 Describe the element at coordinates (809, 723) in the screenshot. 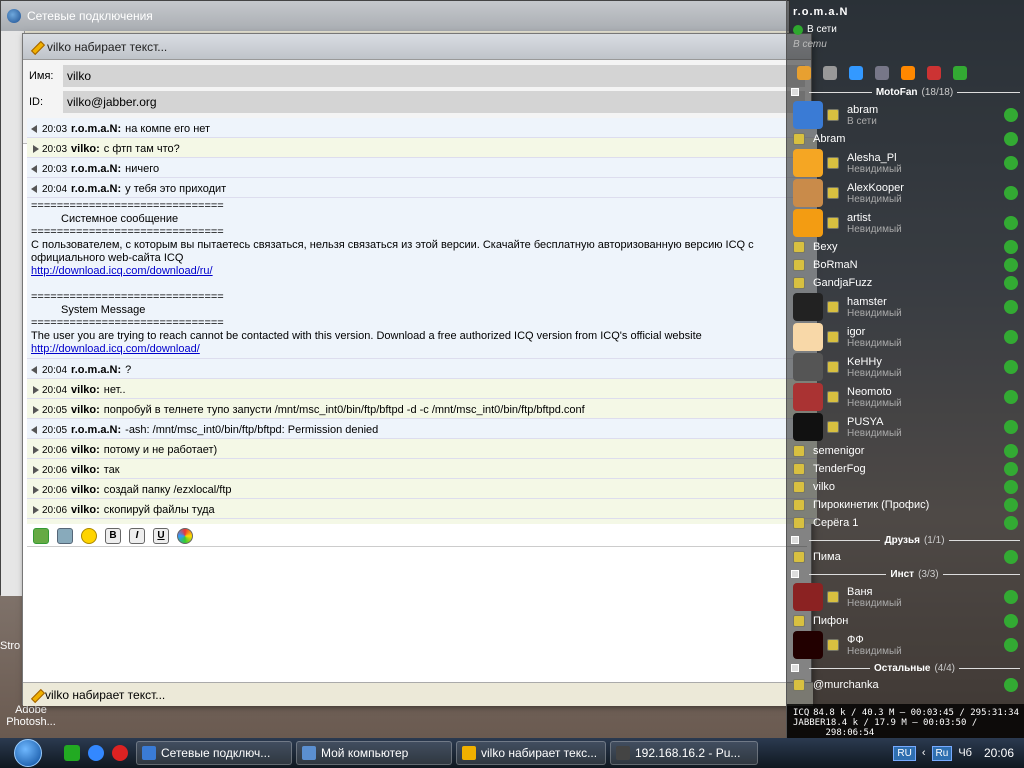

I see `proto-label: JABBER` at that location.